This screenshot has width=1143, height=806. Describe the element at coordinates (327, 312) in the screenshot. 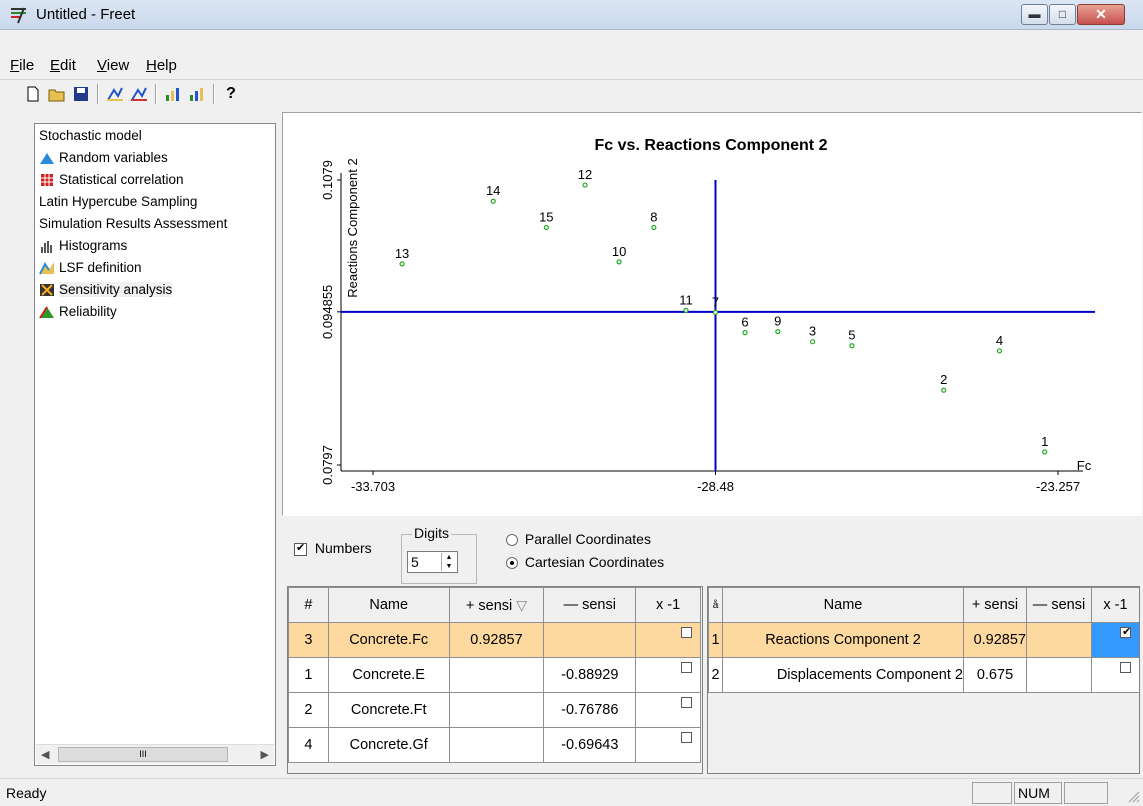

I see `y-tick-label: 0.094855` at that location.